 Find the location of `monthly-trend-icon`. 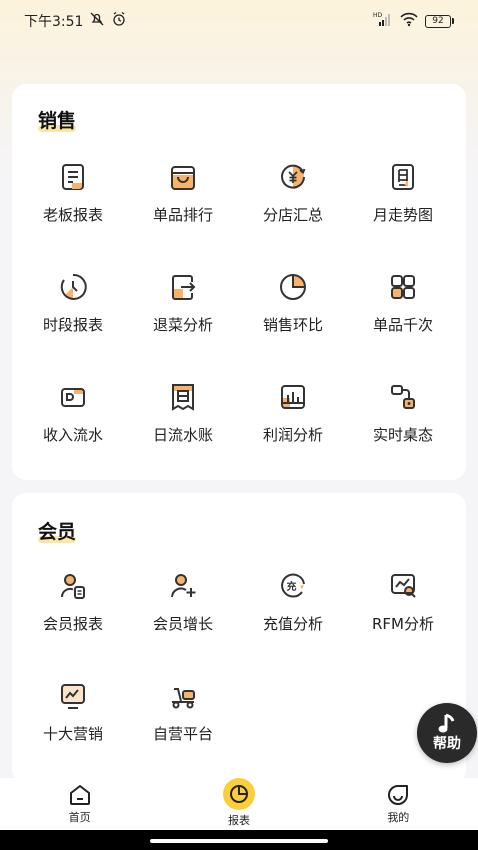

monthly-trend-icon is located at coordinates (403, 177).